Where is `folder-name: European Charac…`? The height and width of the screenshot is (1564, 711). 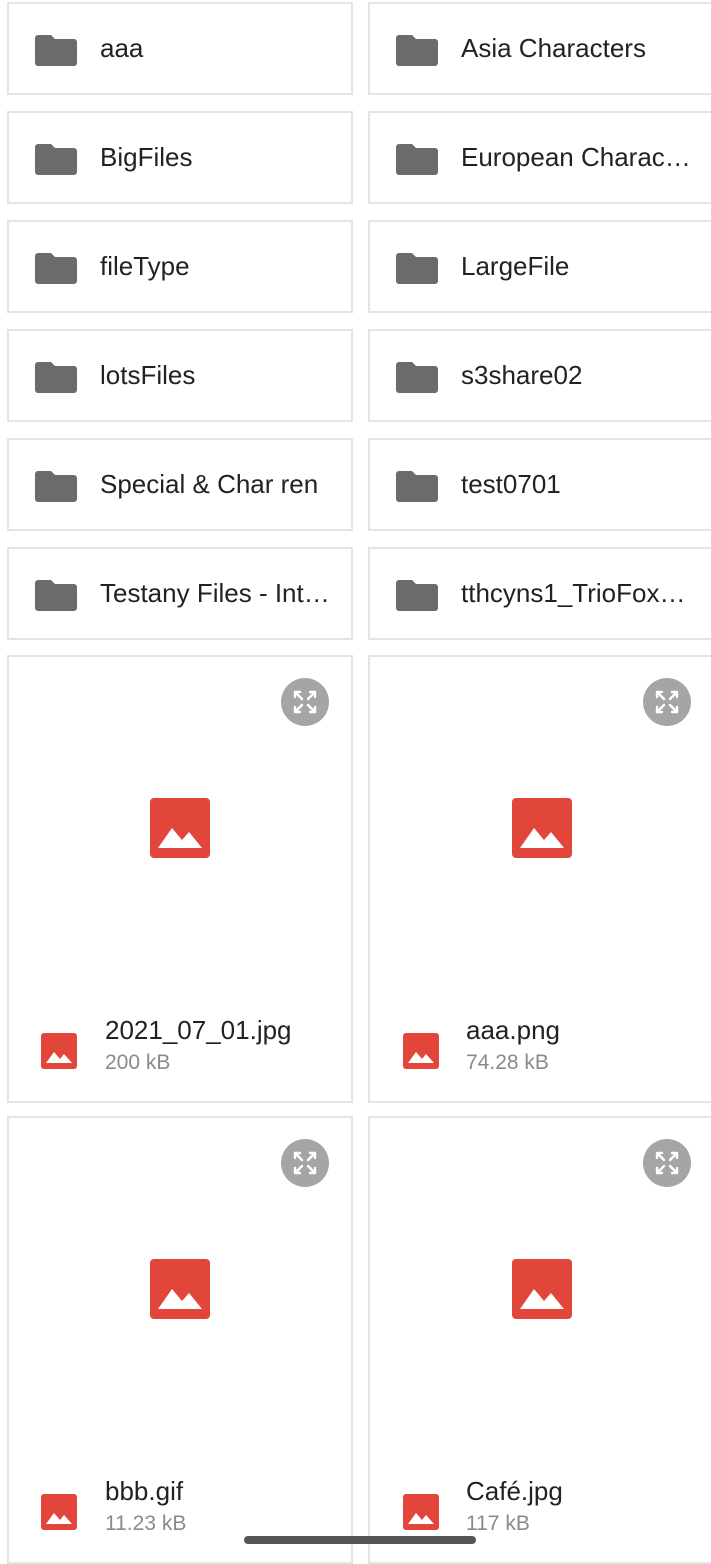 folder-name: European Charac… is located at coordinates (576, 157).